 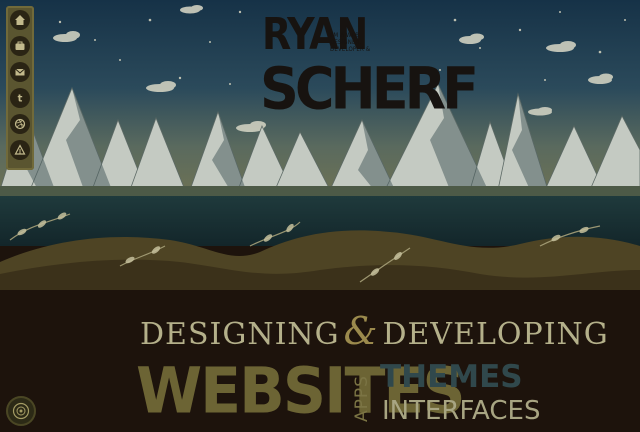 What do you see at coordinates (369, 88) in the screenshot?
I see `logo-last-name: SCHERF` at bounding box center [369, 88].